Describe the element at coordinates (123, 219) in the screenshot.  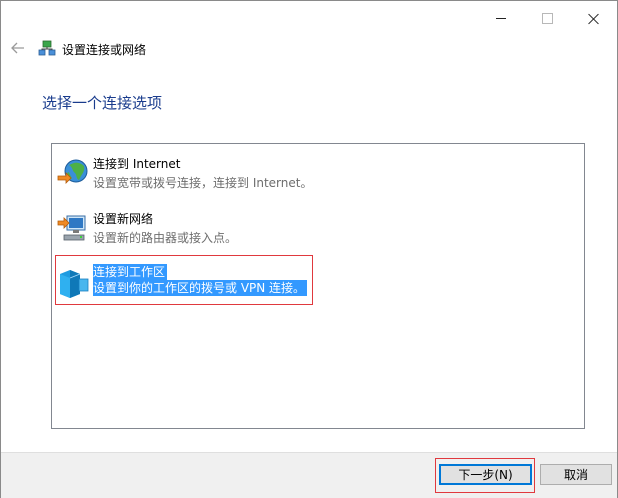
I see `option-title: 设置新网络` at that location.